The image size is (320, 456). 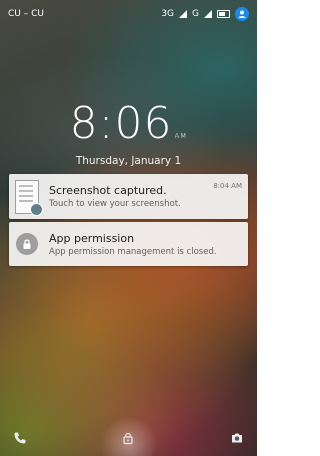 I want to click on user-icon, so click(x=242, y=14).